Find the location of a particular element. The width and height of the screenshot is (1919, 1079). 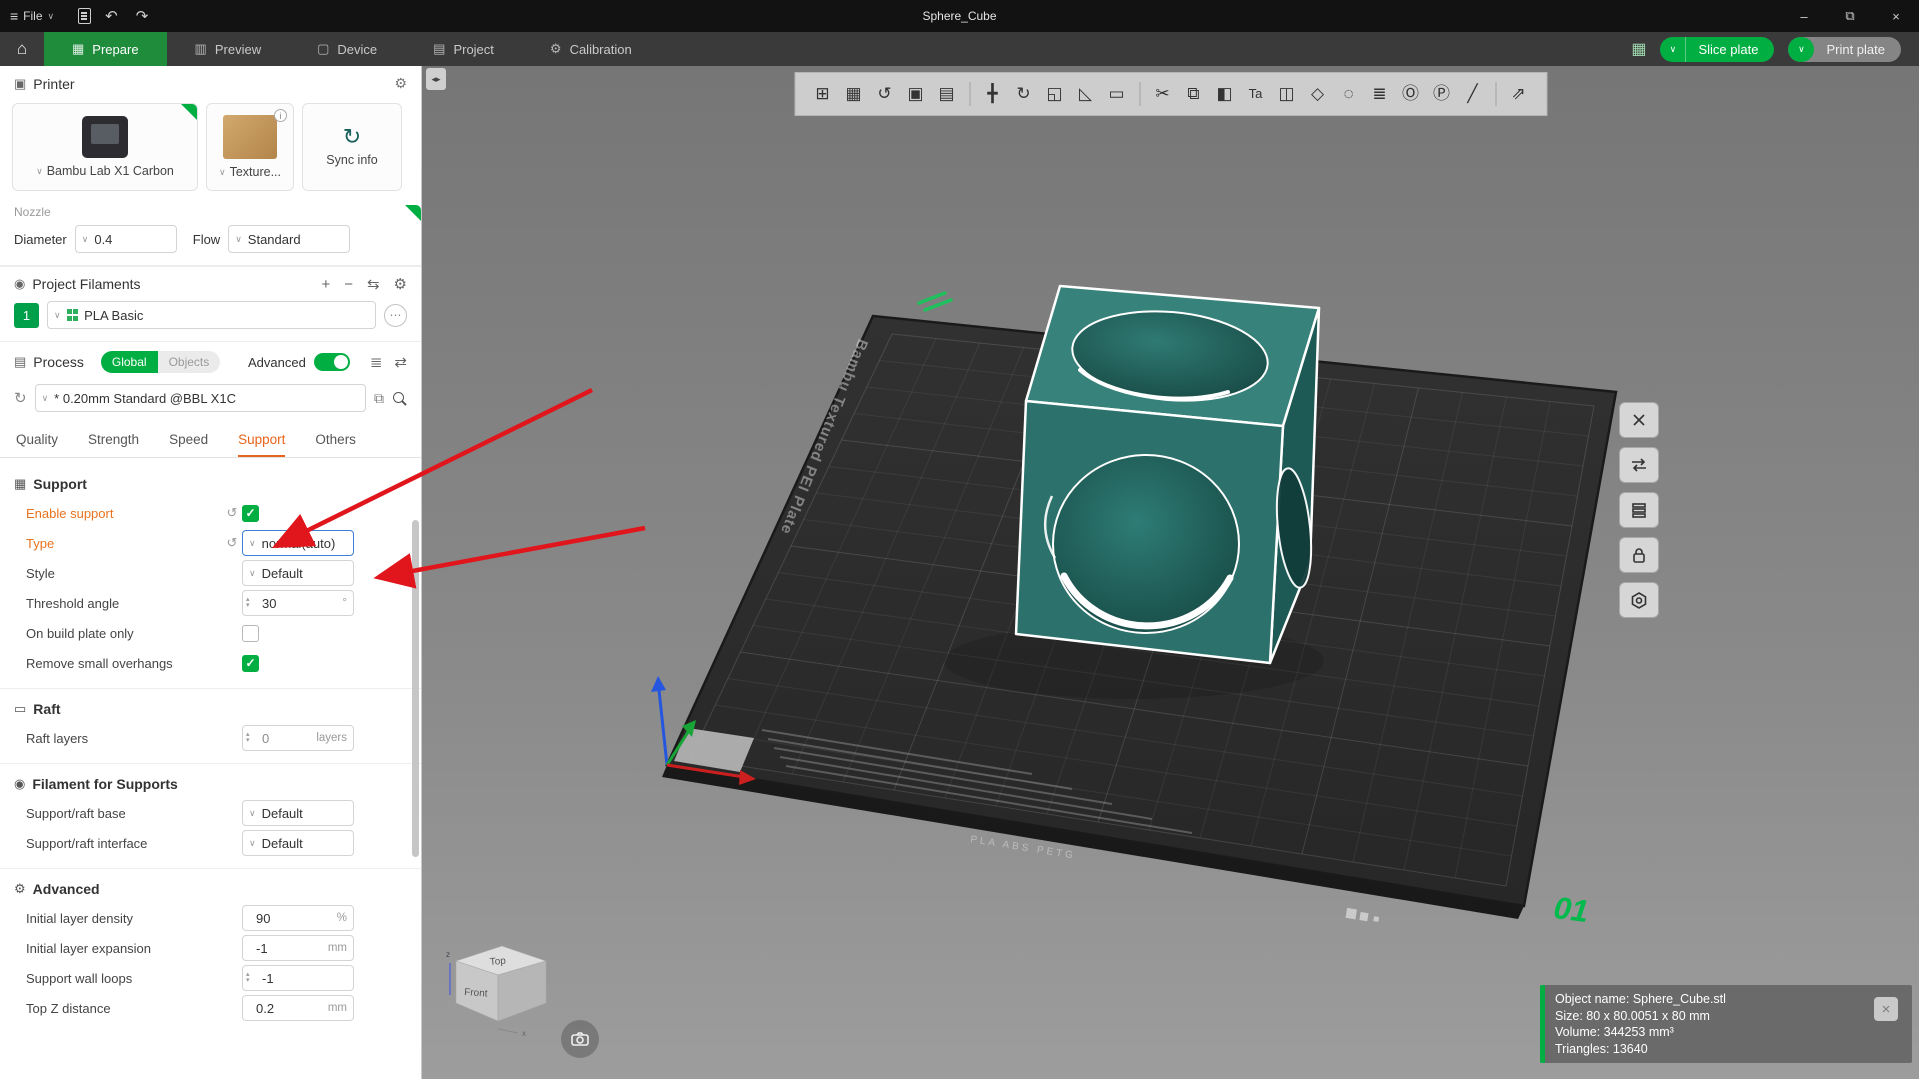

new-project-icon is located at coordinates (85, 16).